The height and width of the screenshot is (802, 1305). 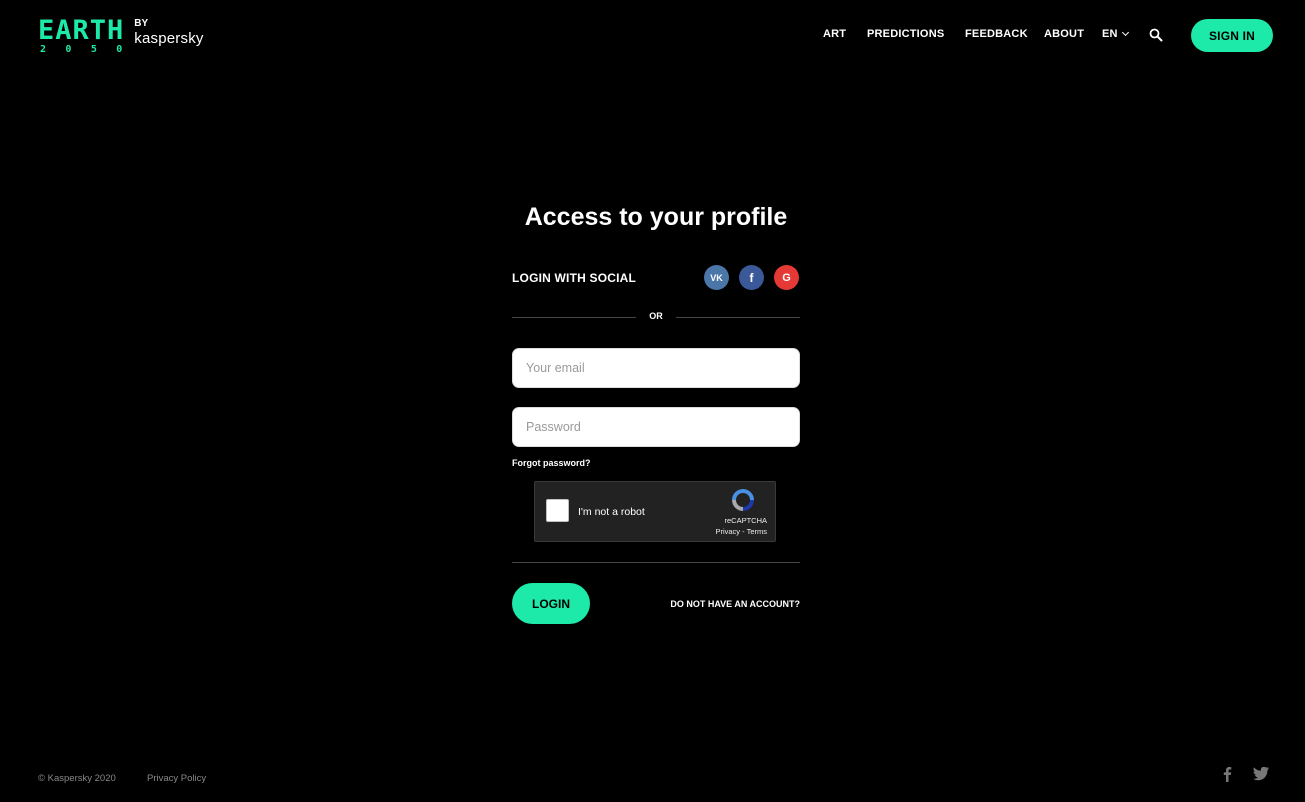 What do you see at coordinates (834, 34) in the screenshot?
I see `nav-item-art: ART` at bounding box center [834, 34].